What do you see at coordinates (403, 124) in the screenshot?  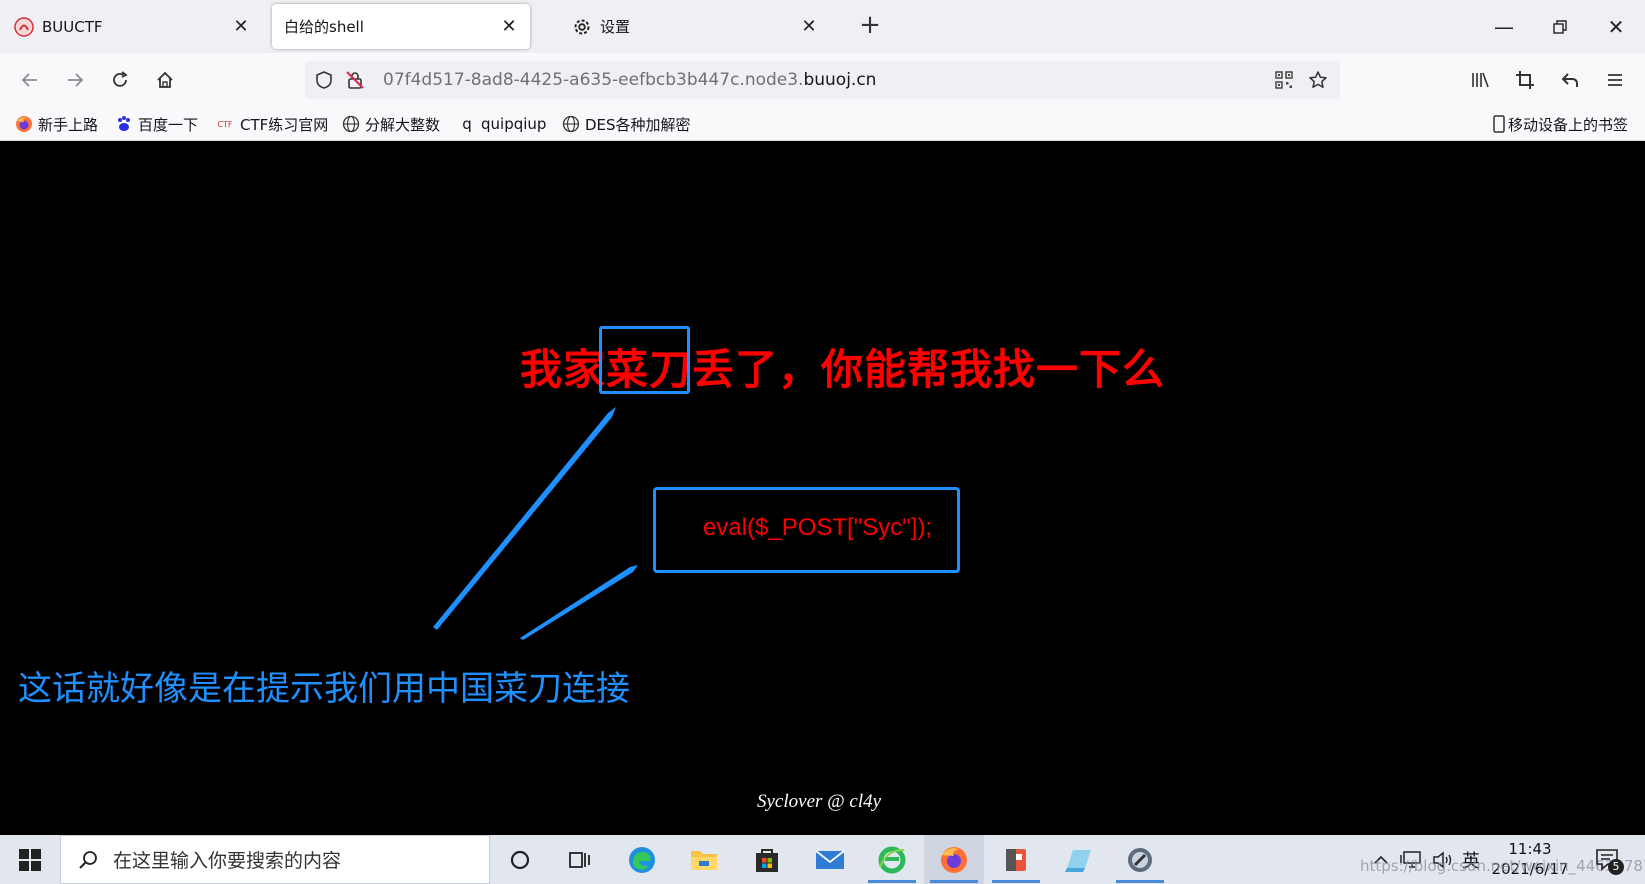 I see `bookmark-label: 分解大整数` at bounding box center [403, 124].